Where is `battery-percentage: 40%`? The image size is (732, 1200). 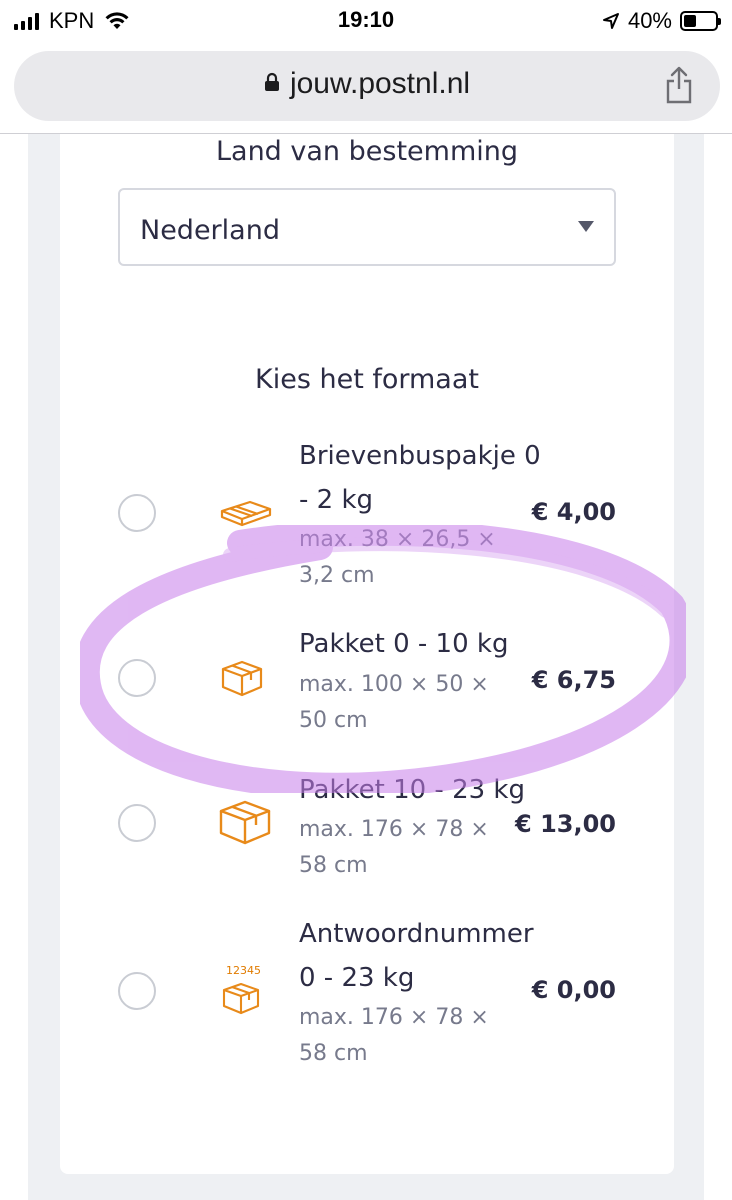
battery-percentage: 40% is located at coordinates (649, 20).